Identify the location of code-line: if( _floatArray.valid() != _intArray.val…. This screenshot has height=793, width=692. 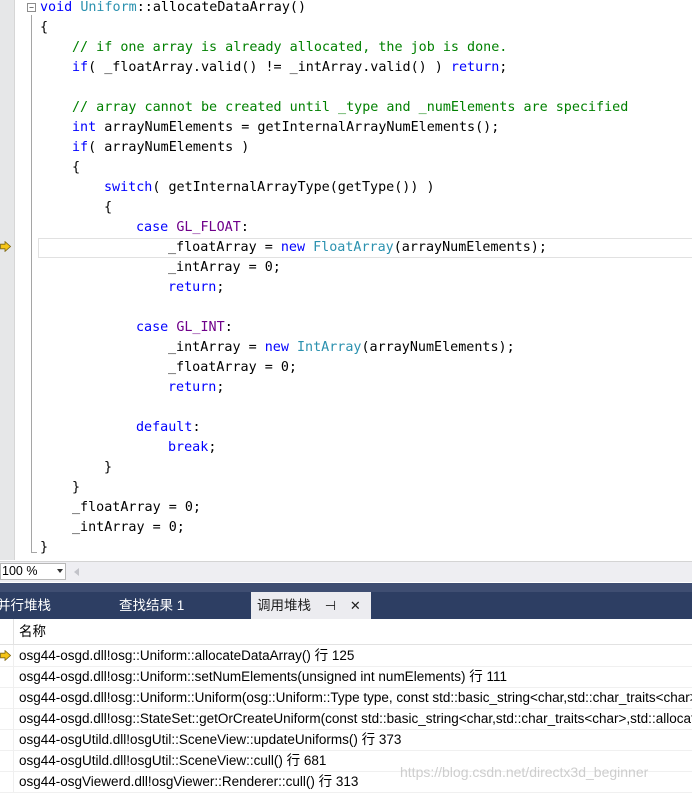
(289, 68).